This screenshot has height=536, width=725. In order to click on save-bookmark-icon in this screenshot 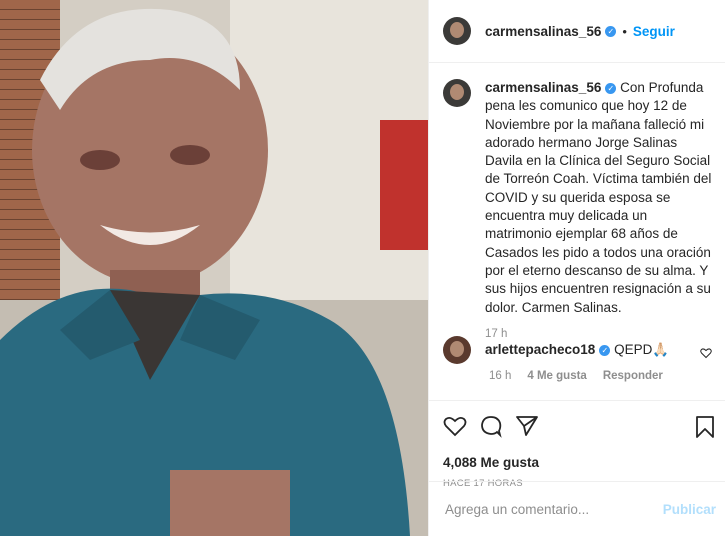, I will do `click(705, 429)`.